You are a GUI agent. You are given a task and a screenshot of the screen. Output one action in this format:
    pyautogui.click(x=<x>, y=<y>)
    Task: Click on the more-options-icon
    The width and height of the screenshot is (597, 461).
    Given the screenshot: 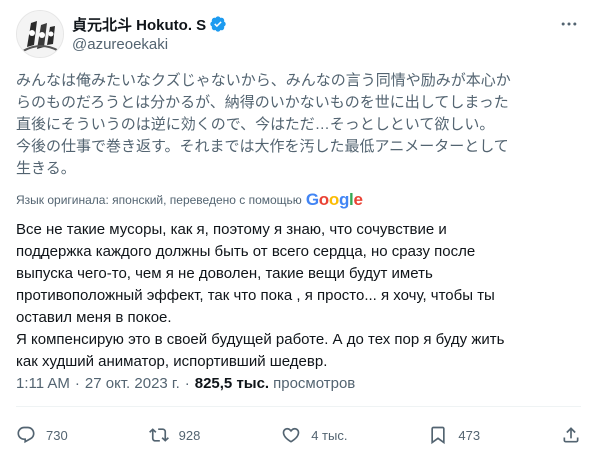 What is the action you would take?
    pyautogui.click(x=569, y=24)
    